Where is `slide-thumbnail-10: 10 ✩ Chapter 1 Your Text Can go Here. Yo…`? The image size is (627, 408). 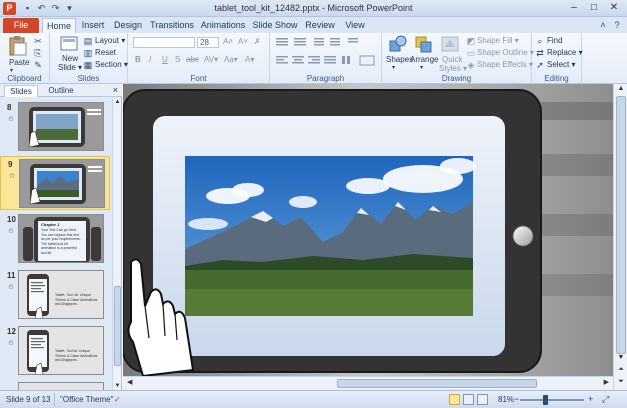
slide-thumbnail-10: 10 ✩ Chapter 1 Your Text Can go Here. Yo… is located at coordinates (55, 239).